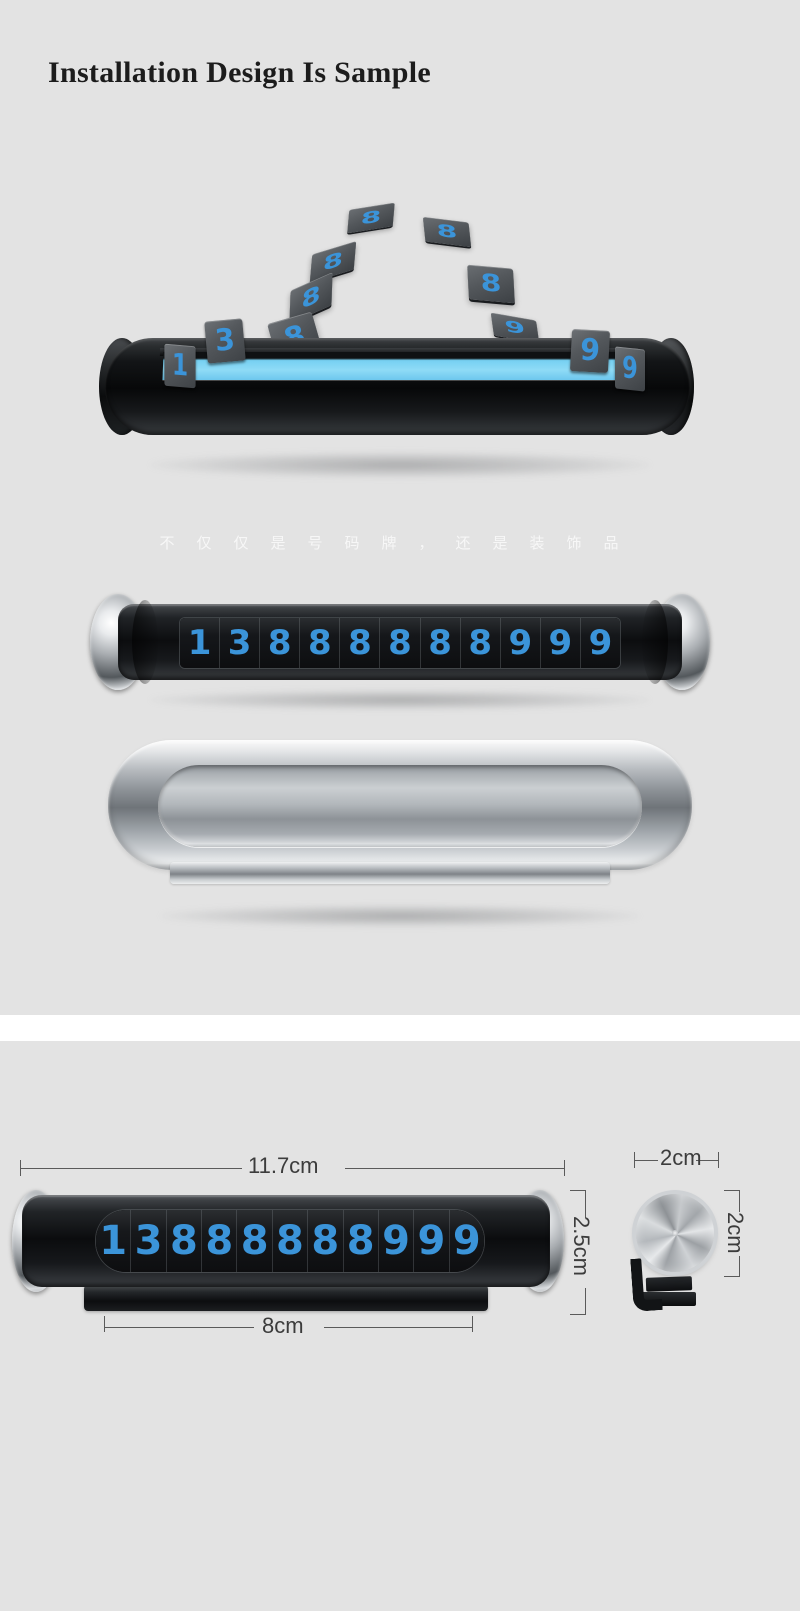 The height and width of the screenshot is (1611, 800). What do you see at coordinates (585, 1301) in the screenshot?
I see `dim-line-height-bottom` at bounding box center [585, 1301].